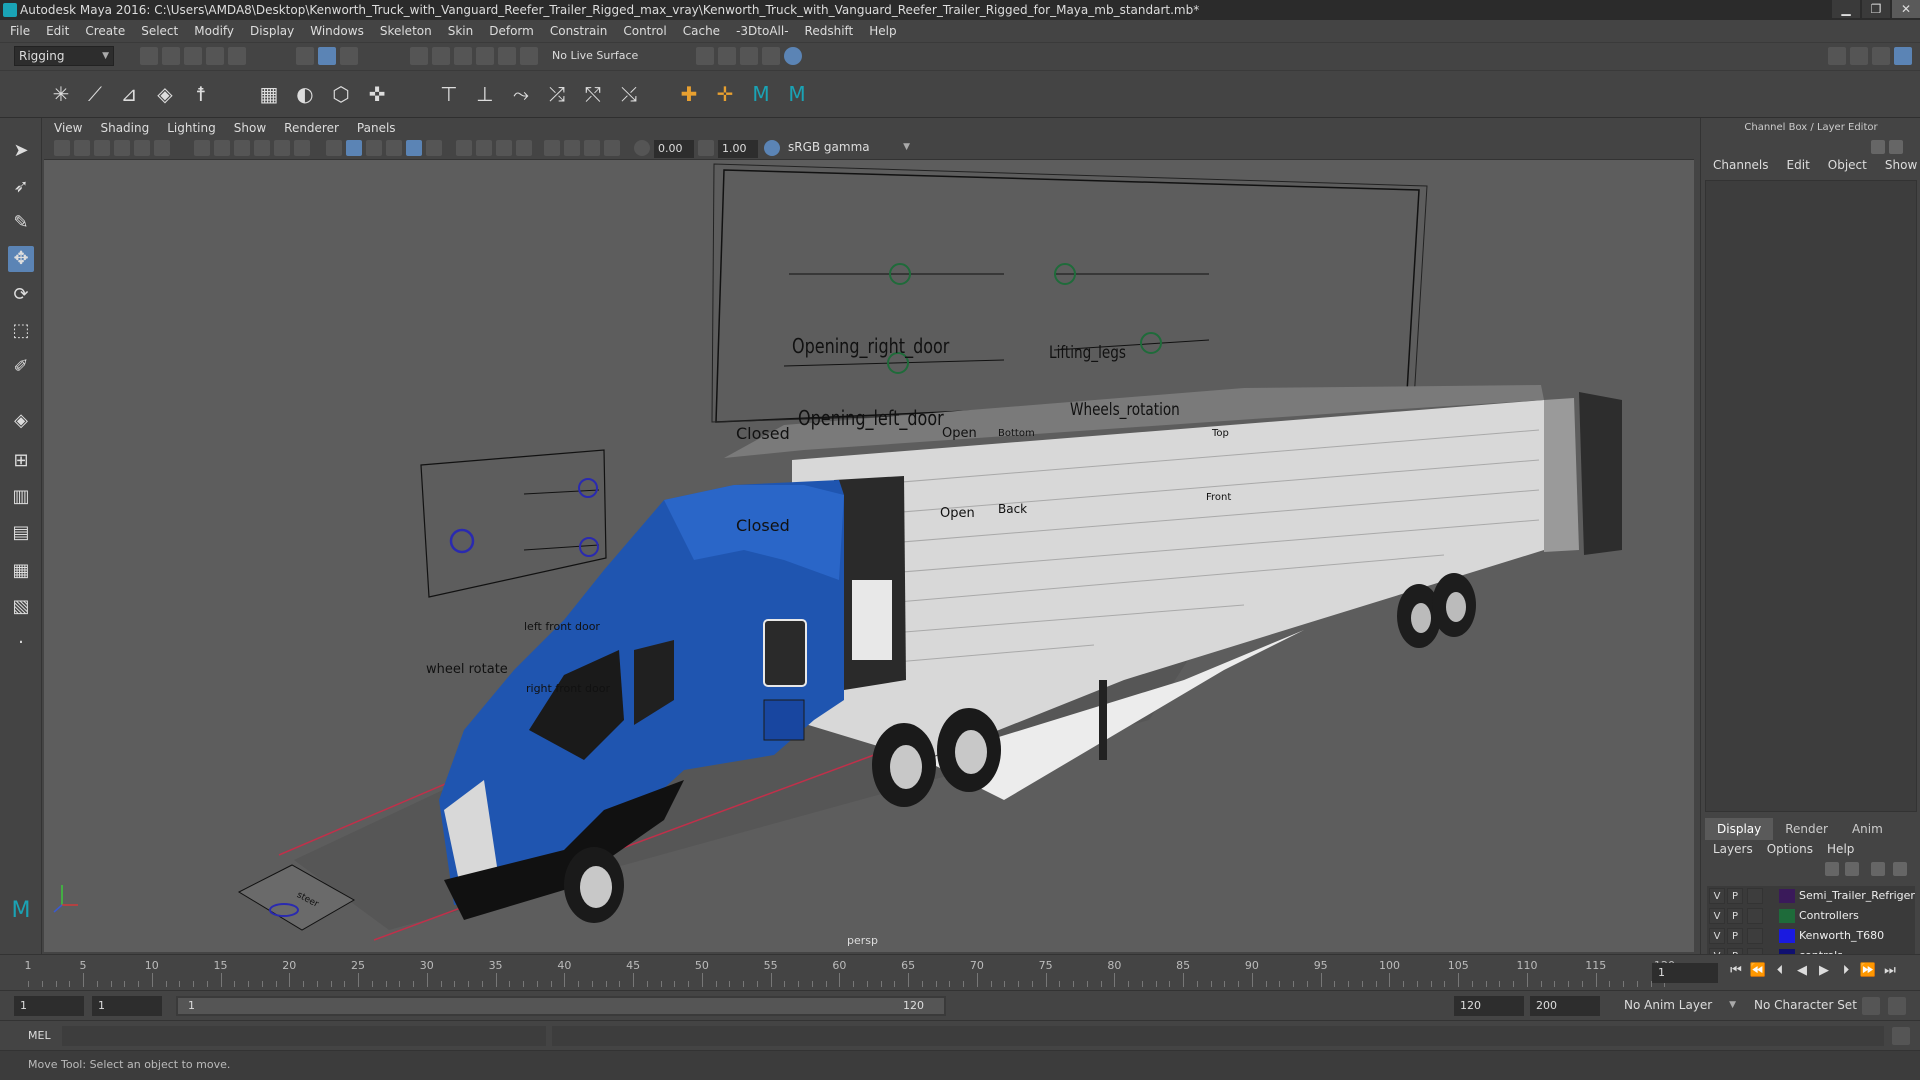  Describe the element at coordinates (463, 56) in the screenshot. I see `snap-point-icon` at that location.